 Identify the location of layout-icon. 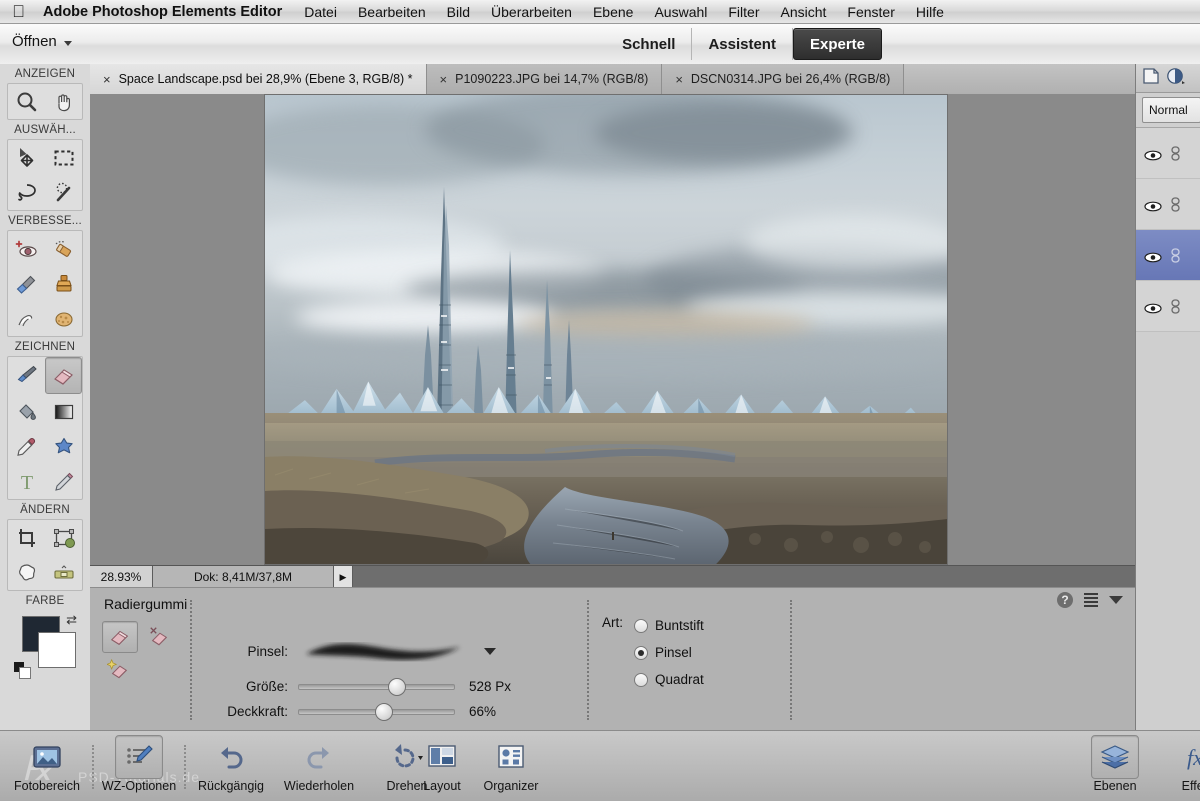
(442, 757).